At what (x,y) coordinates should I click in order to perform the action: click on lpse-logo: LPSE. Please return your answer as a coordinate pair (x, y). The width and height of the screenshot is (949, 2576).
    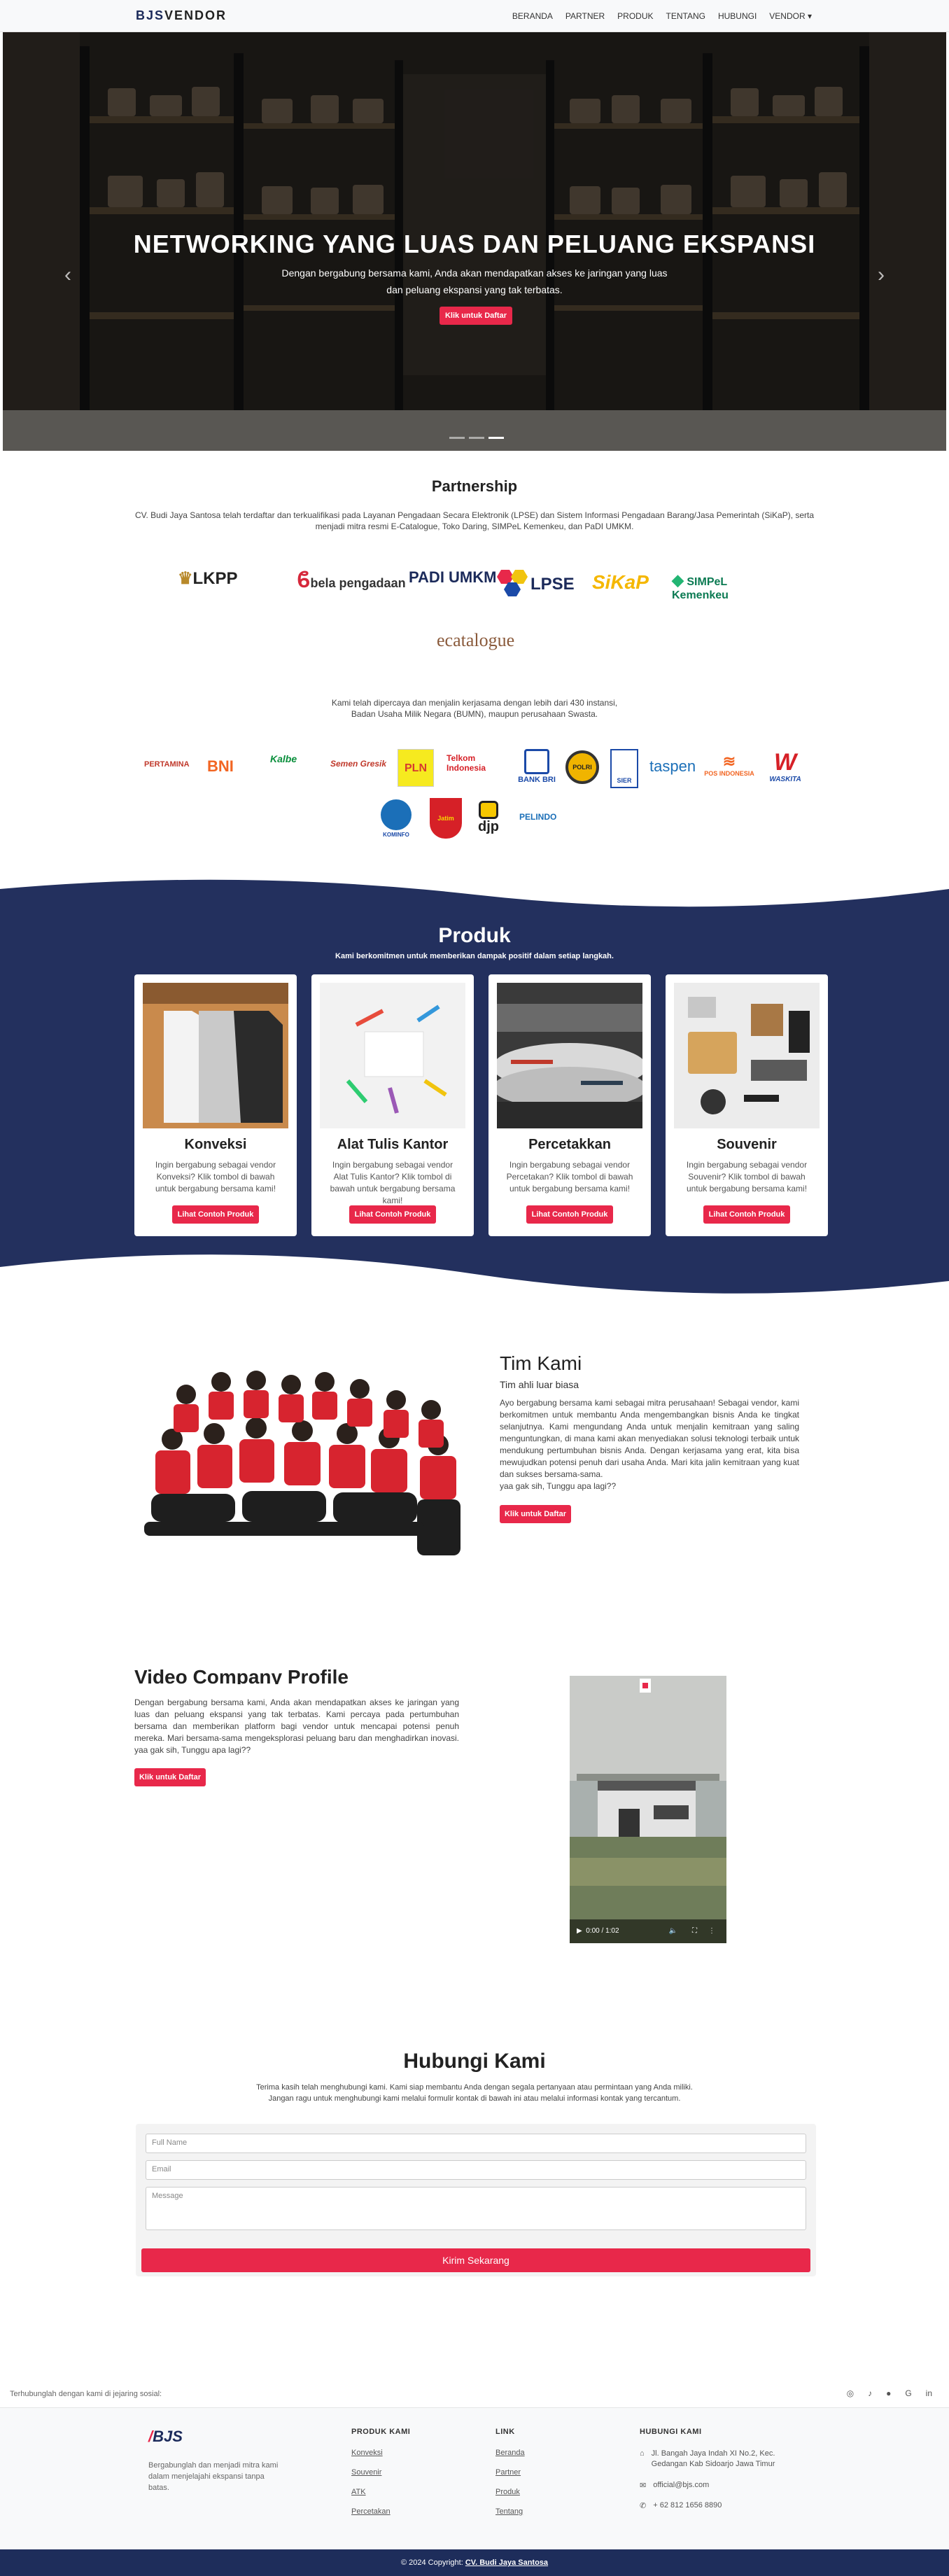
    Looking at the image, I should click on (536, 584).